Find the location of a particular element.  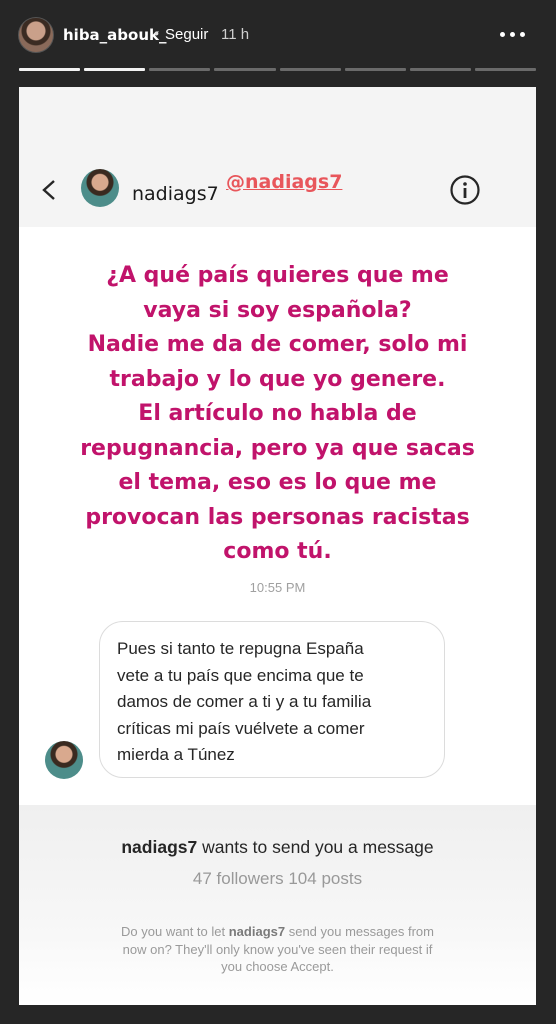

story-username: hiba_abouk_ is located at coordinates (115, 35).